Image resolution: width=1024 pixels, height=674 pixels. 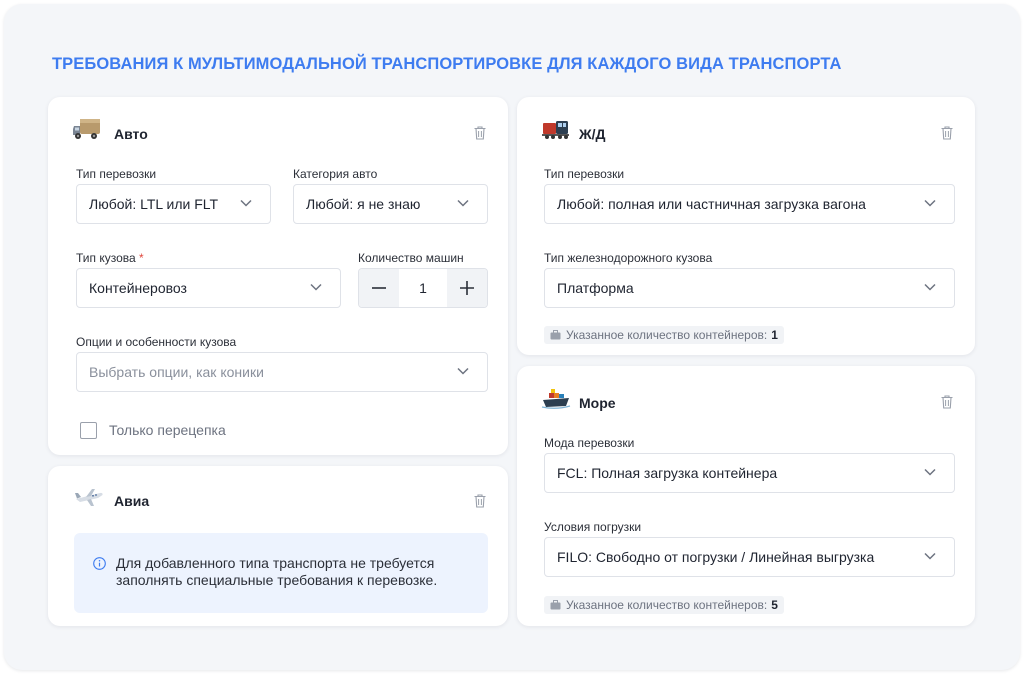 I want to click on body-options-label: Опции и особенности кузова, so click(x=156, y=342).